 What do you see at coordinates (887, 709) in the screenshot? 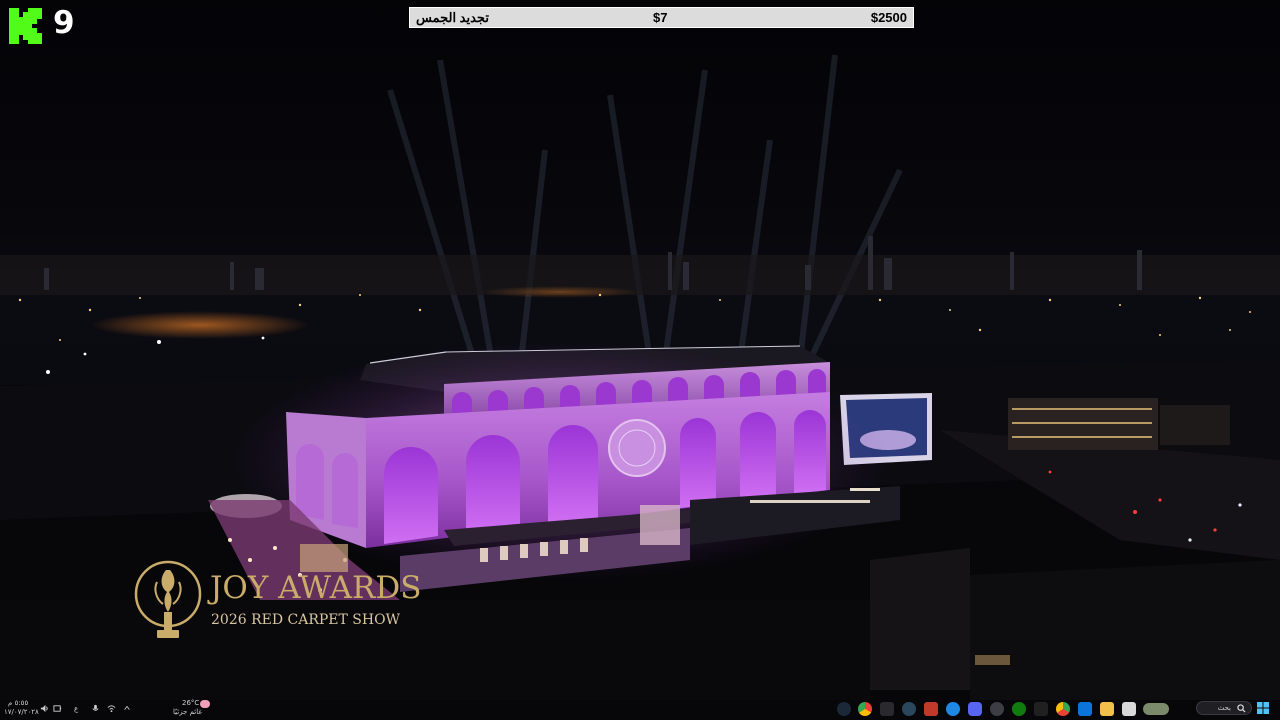
I see `pin-app-icon` at bounding box center [887, 709].